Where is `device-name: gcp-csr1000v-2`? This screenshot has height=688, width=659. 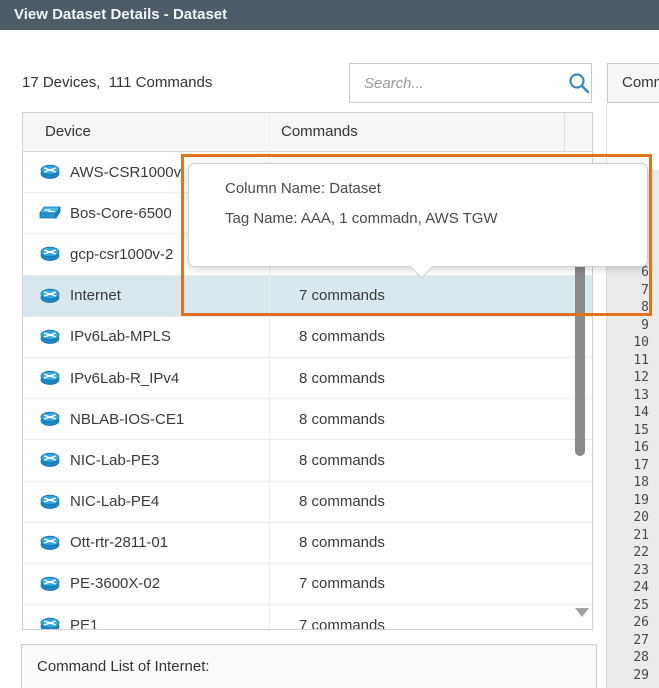 device-name: gcp-csr1000v-2 is located at coordinates (122, 254).